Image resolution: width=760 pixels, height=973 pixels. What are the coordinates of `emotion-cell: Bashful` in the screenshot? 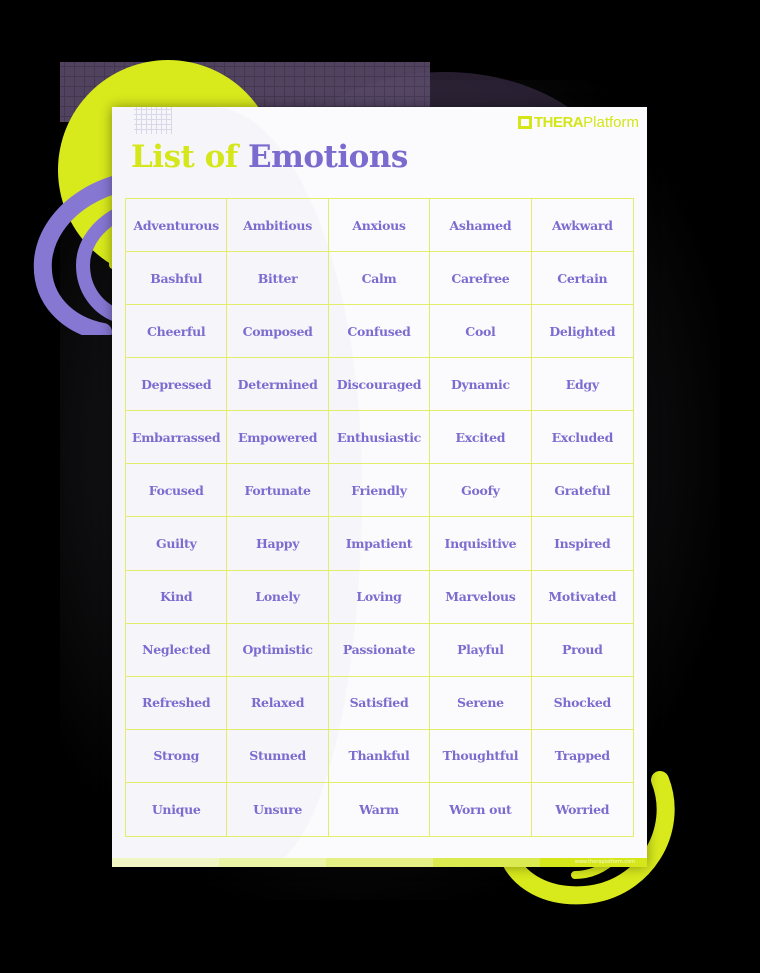 It's located at (177, 279).